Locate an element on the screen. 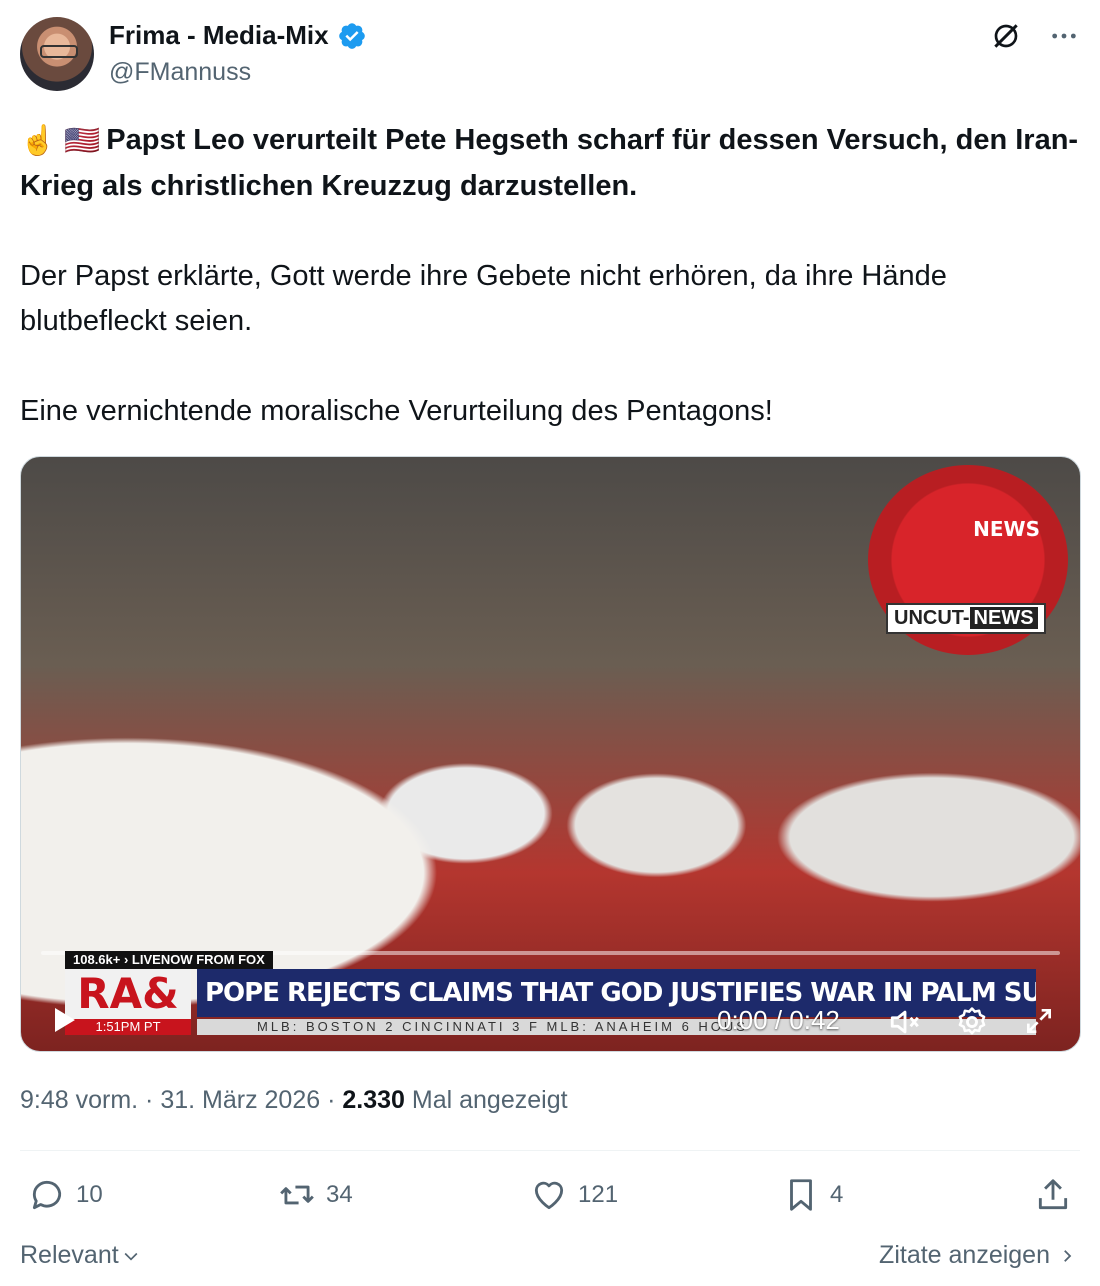 This screenshot has height=1286, width=1100. heart-icon is located at coordinates (549, 1195).